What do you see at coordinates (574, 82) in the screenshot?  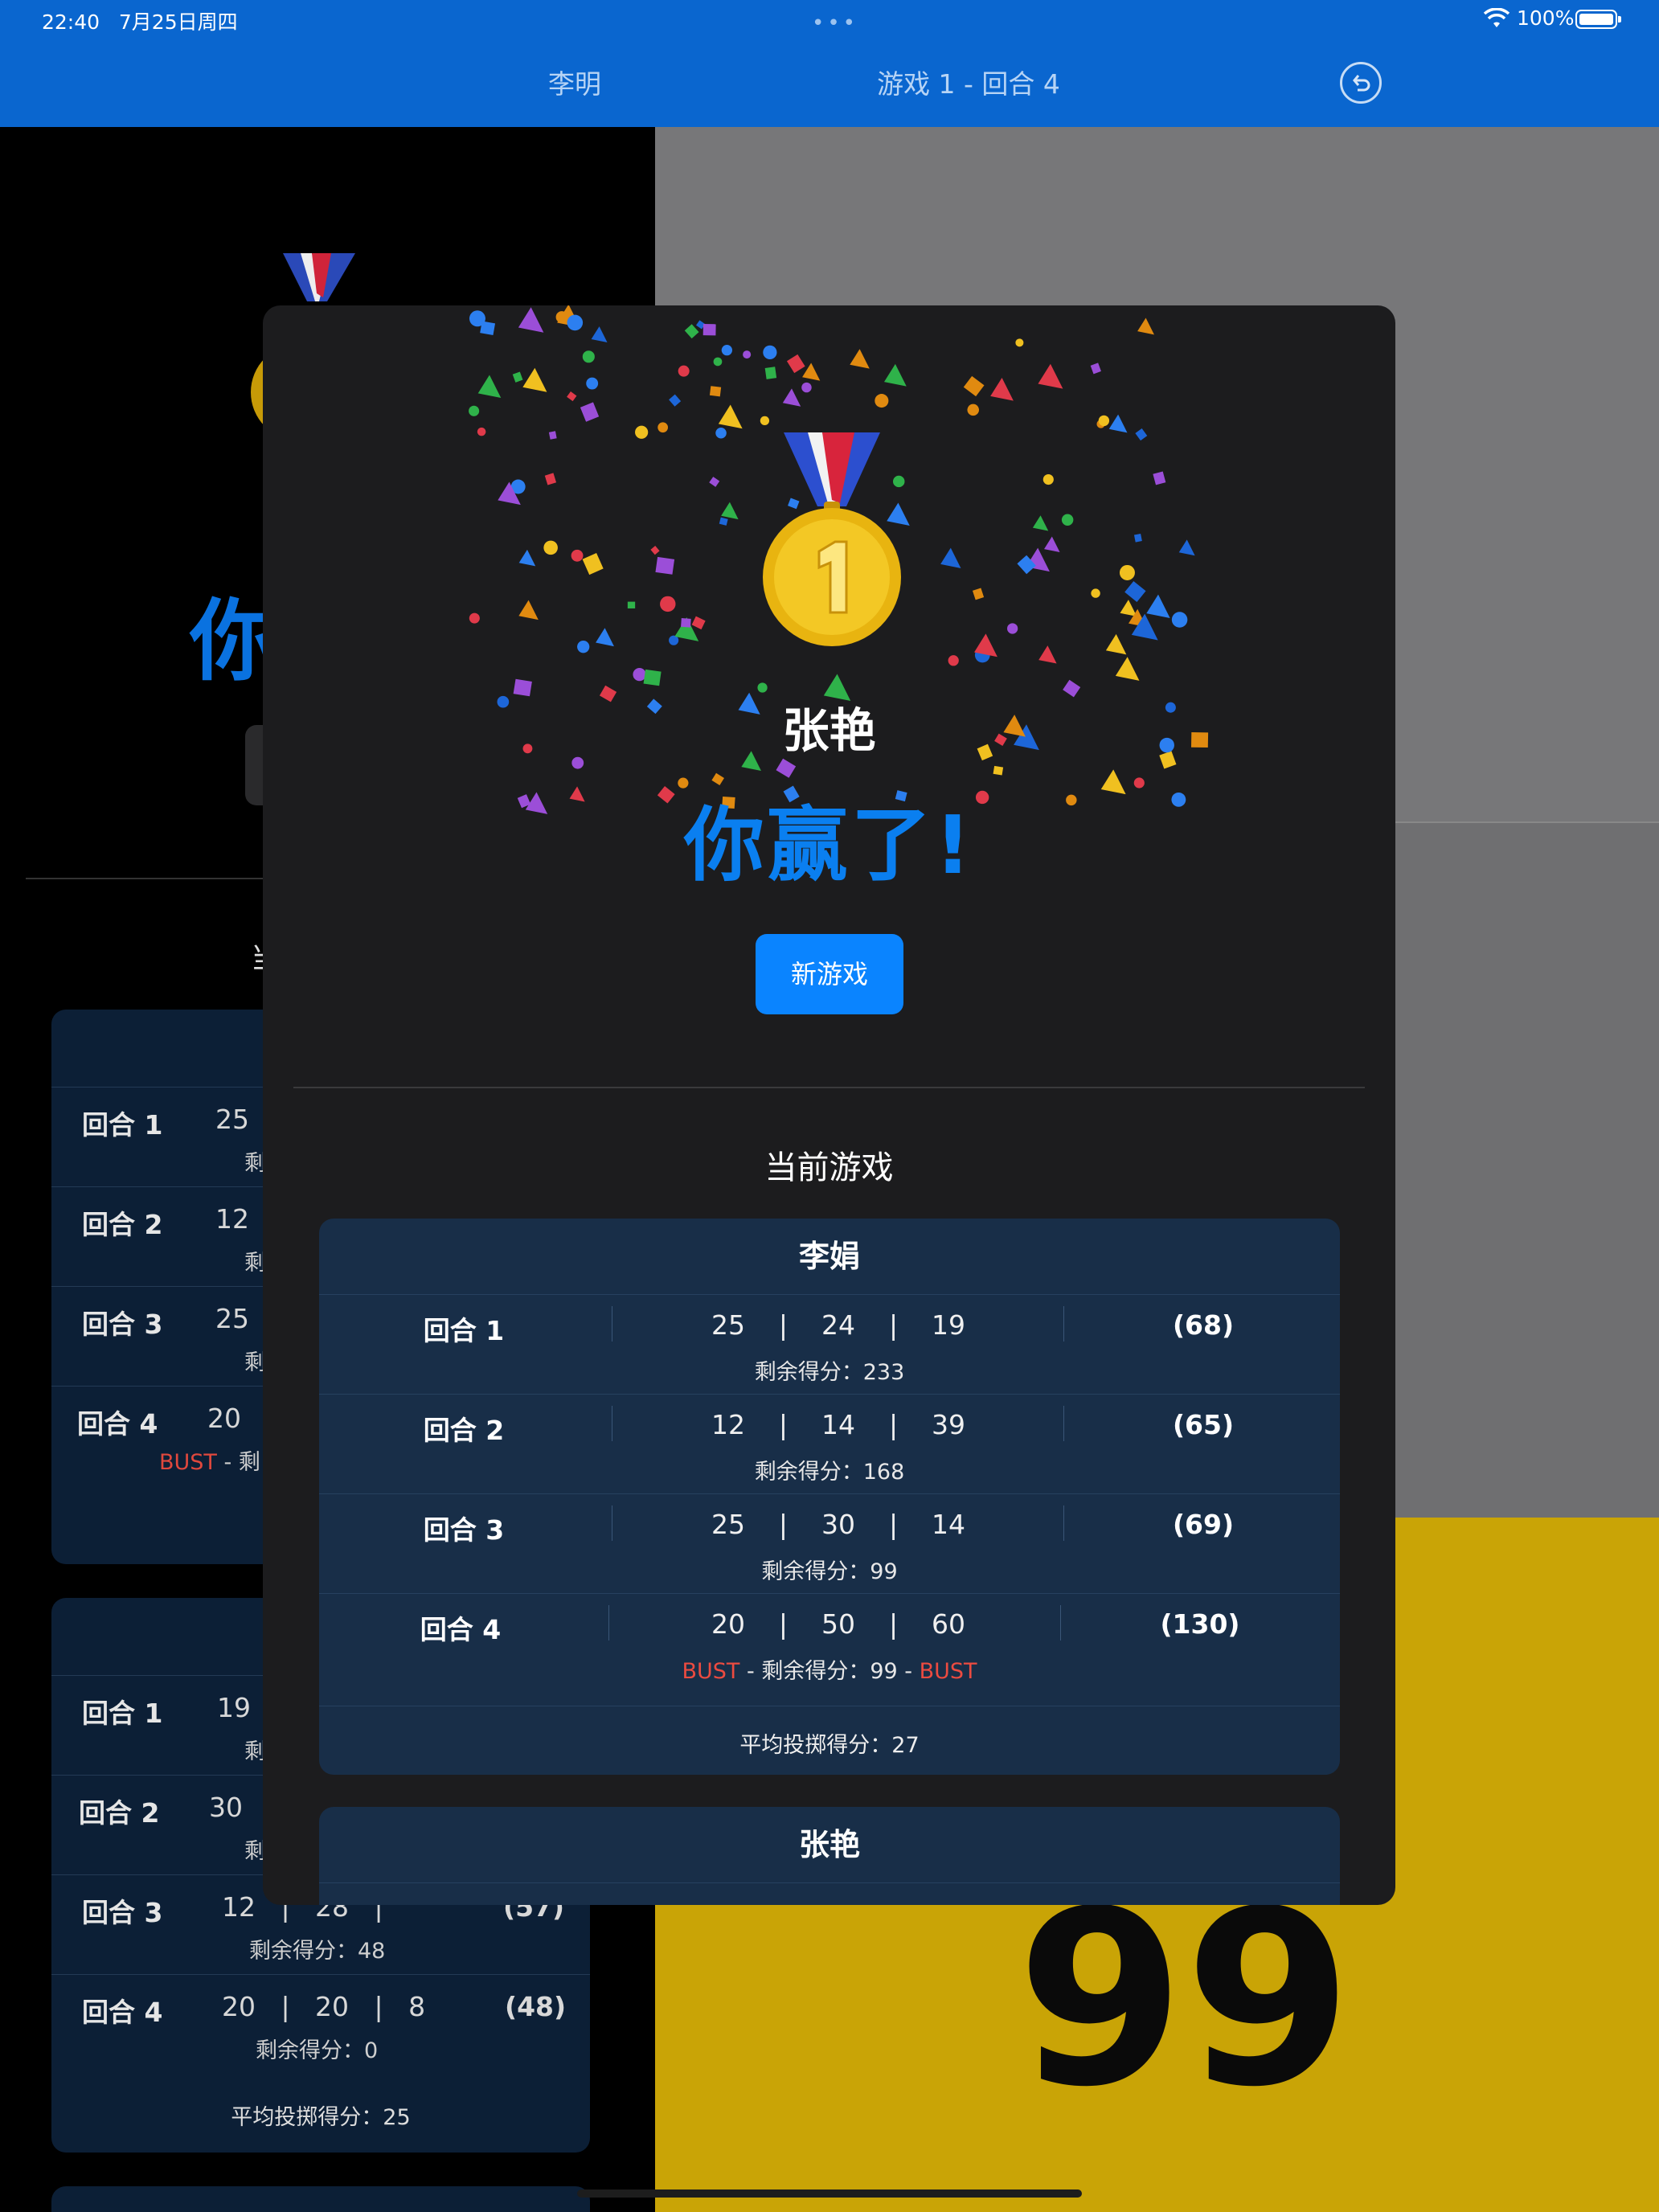 I see `nav-player-name: 李明` at bounding box center [574, 82].